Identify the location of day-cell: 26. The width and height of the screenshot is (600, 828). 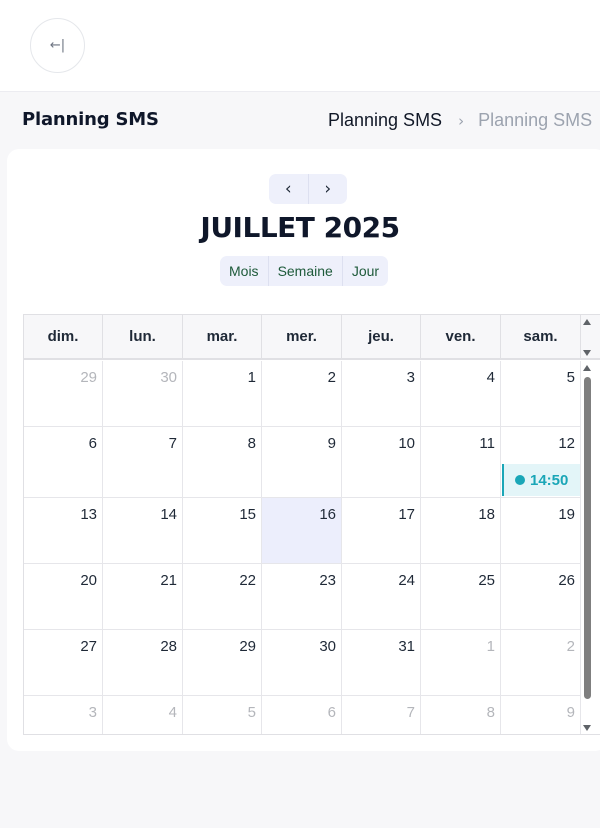
(541, 596).